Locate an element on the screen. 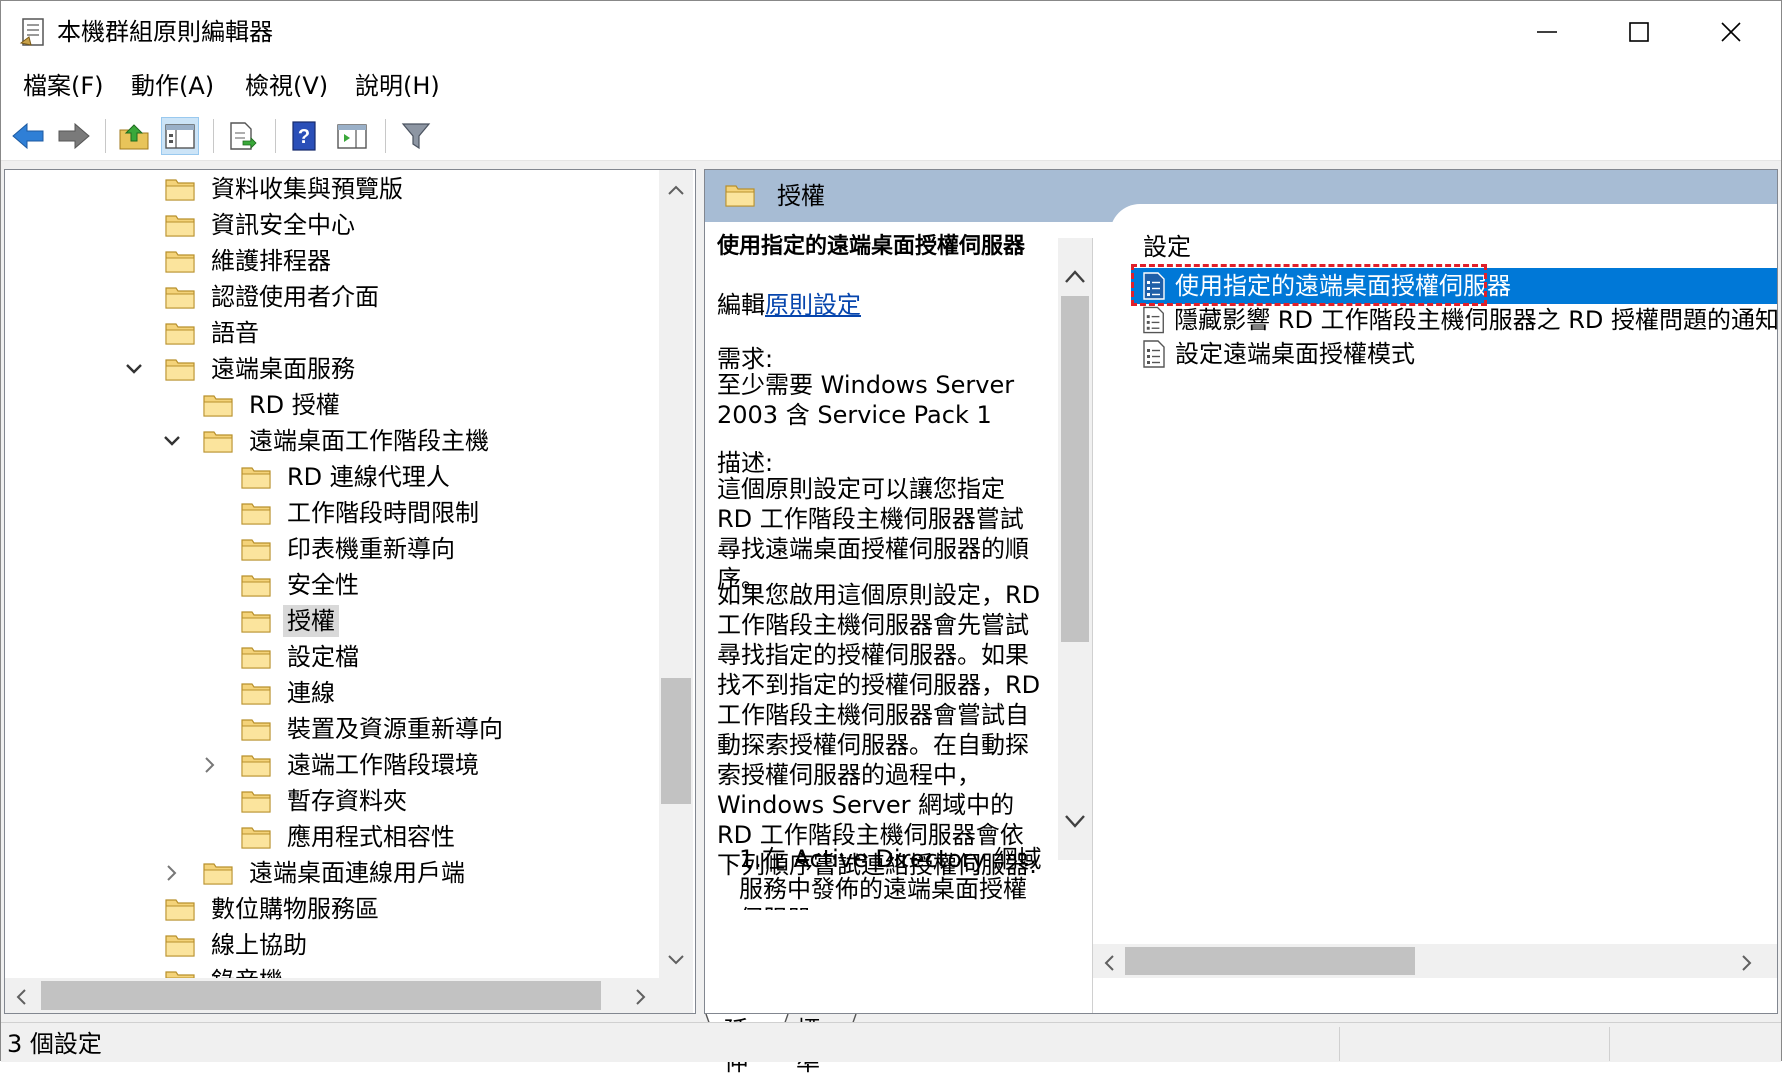 Image resolution: width=1782 pixels, height=1078 pixels. tree-item: 安全性 is located at coordinates (302, 585).